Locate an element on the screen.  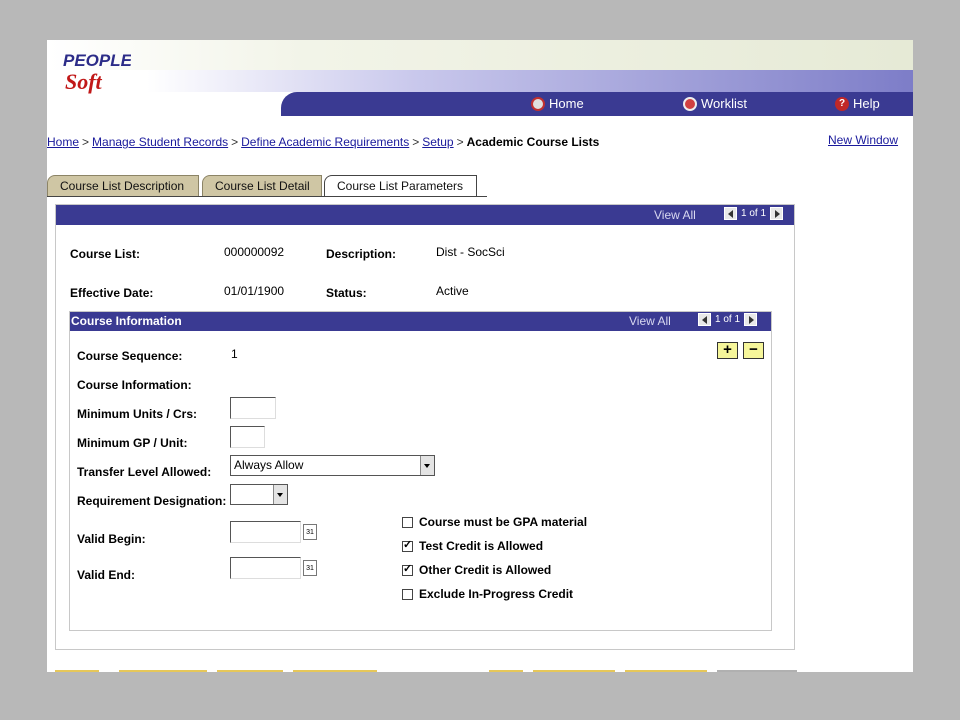
gpa-material-option: Course must be GPA material is located at coordinates (494, 522).